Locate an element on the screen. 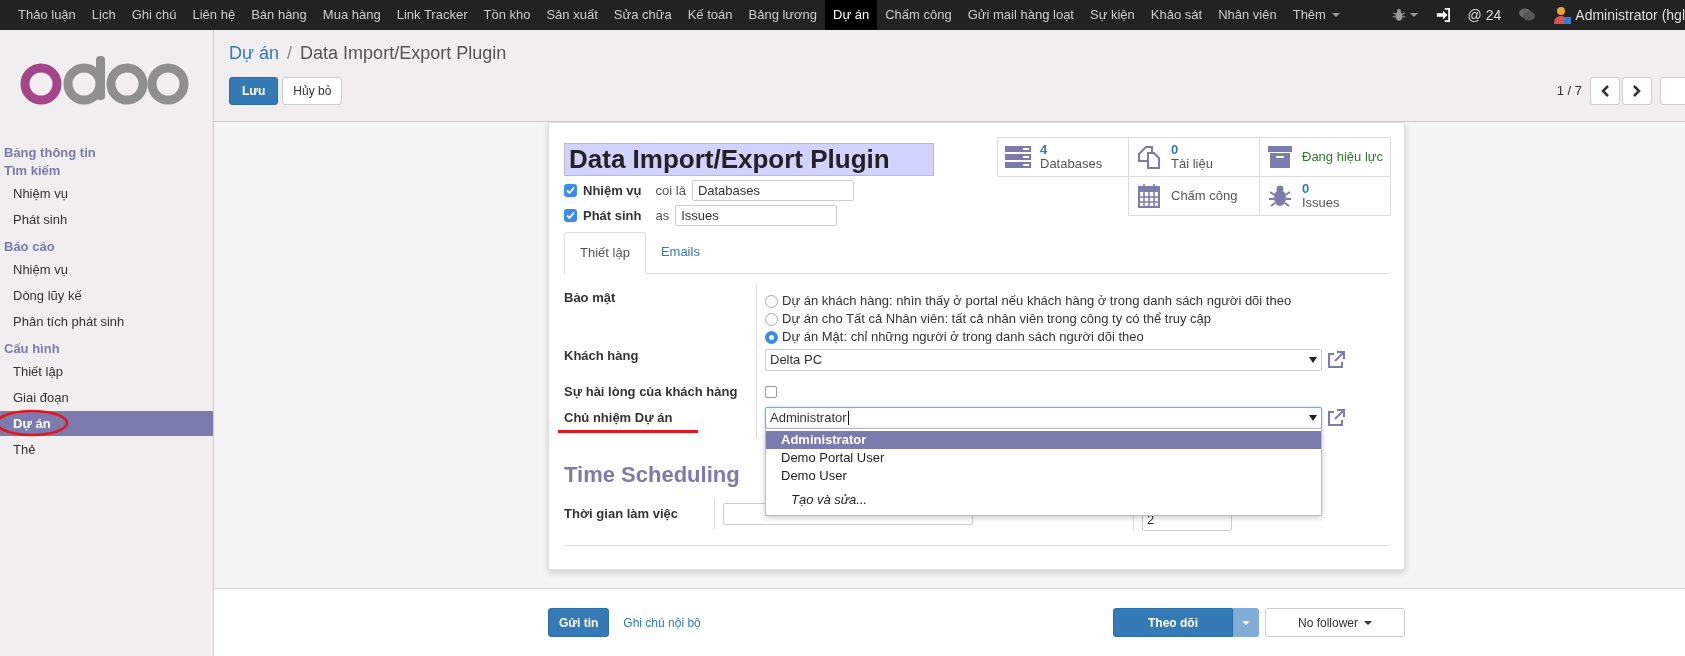 Image resolution: width=1685 pixels, height=656 pixels. connector-text: coi là is located at coordinates (670, 190).